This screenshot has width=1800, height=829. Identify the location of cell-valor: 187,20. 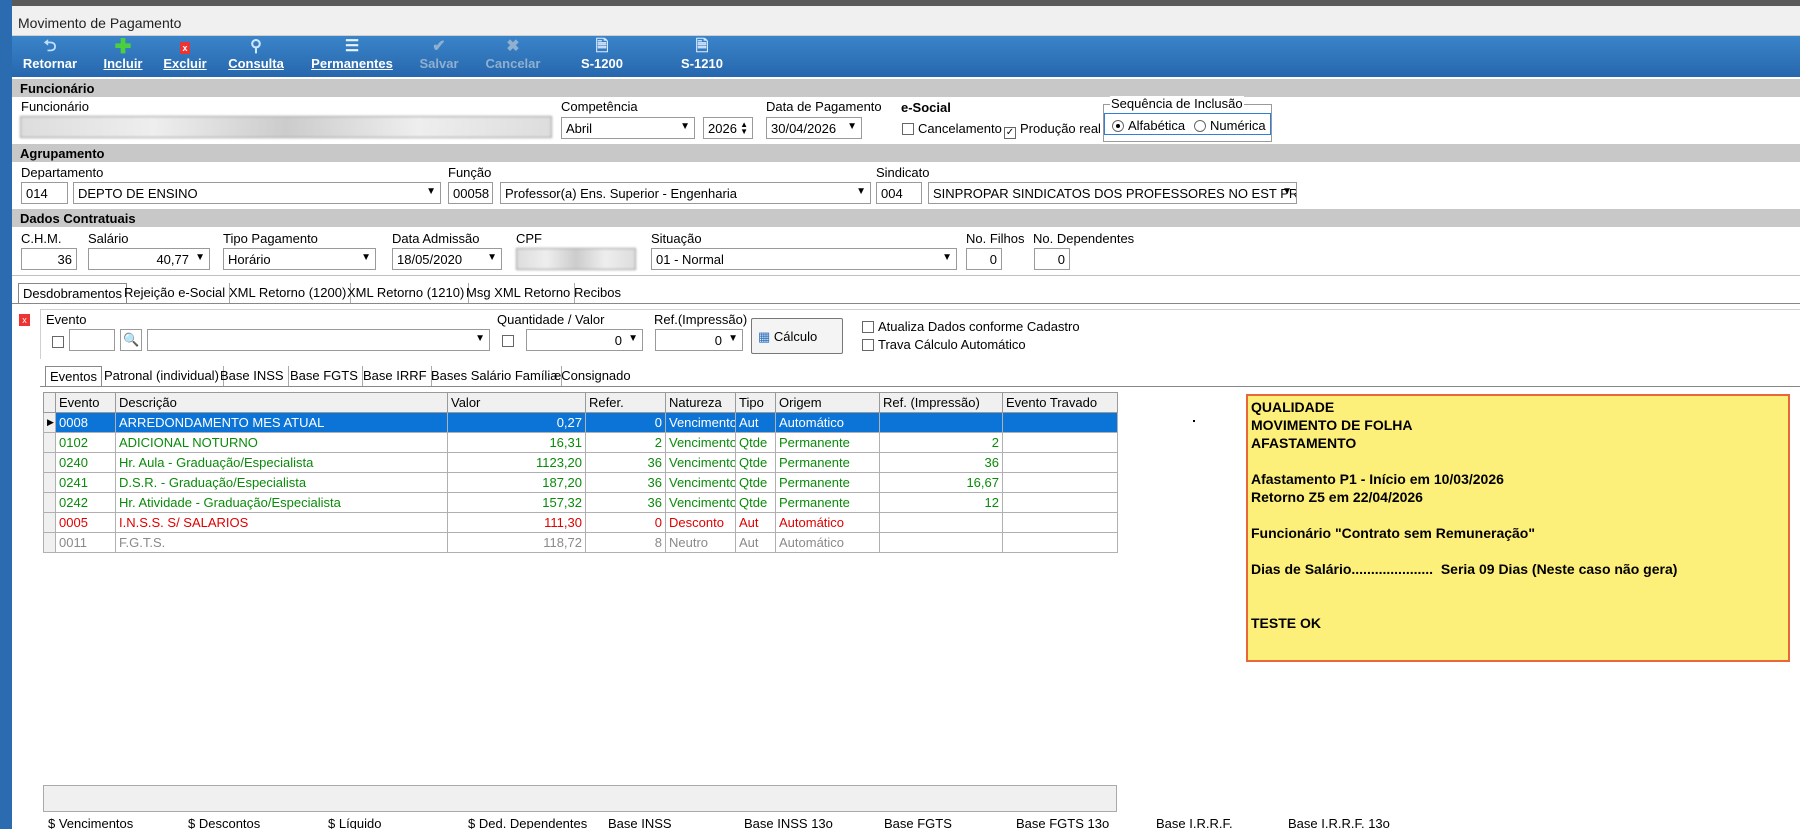
(516, 482).